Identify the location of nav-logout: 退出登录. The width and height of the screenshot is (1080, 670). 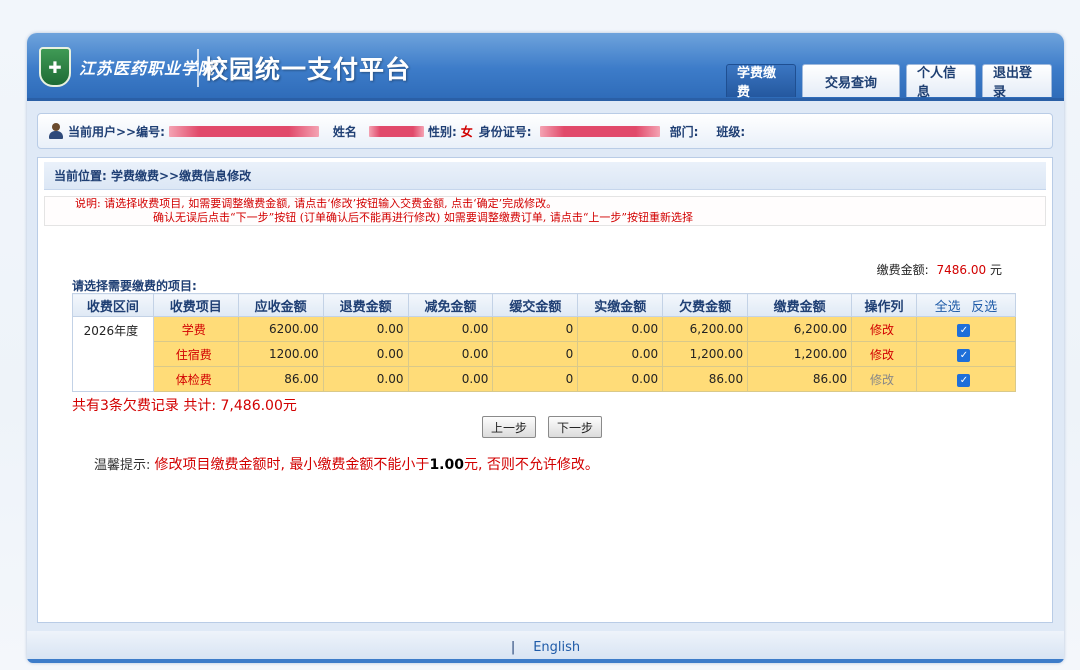
(1017, 82).